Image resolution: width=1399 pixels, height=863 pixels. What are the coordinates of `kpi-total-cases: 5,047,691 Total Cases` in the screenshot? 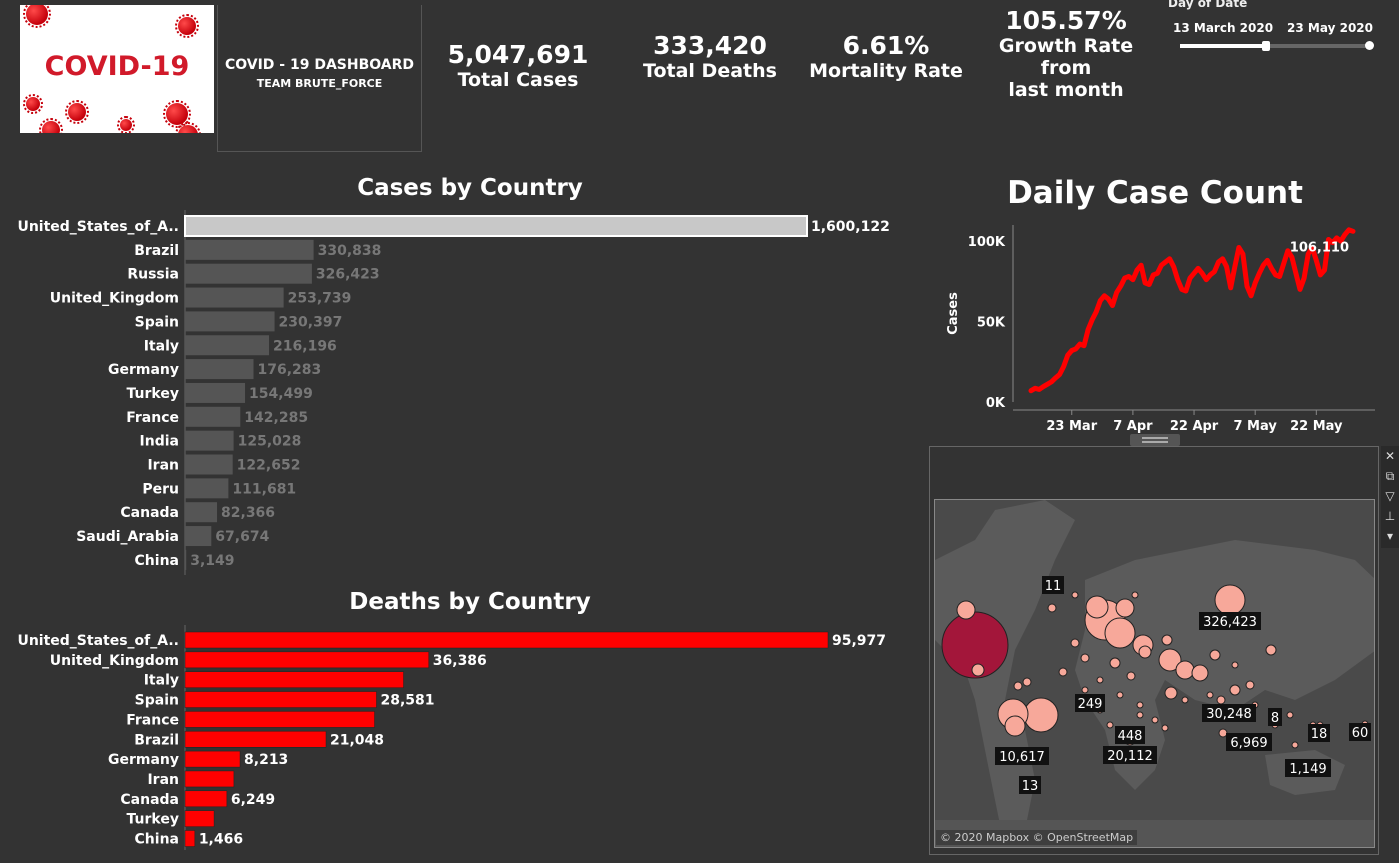 It's located at (518, 65).